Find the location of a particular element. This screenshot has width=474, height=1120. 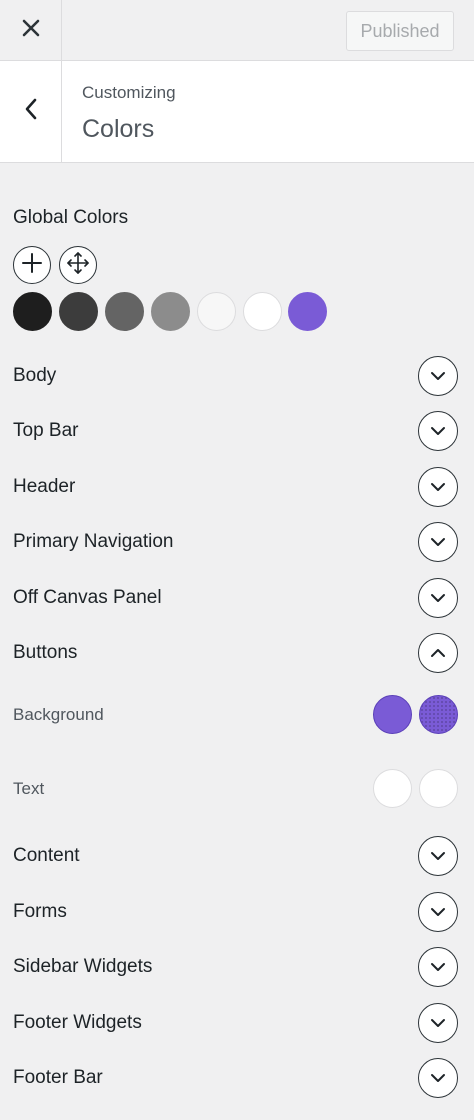

chevron-left-icon is located at coordinates (31, 111).